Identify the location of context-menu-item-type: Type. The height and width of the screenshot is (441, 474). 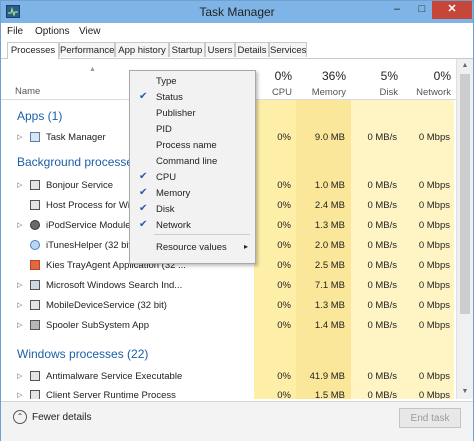
(192, 82).